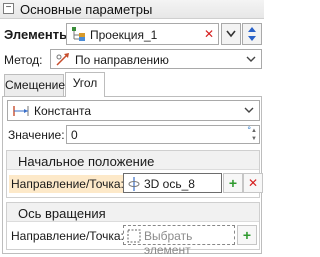  What do you see at coordinates (254, 139) in the screenshot?
I see `spin-down-icon: ▼` at bounding box center [254, 139].